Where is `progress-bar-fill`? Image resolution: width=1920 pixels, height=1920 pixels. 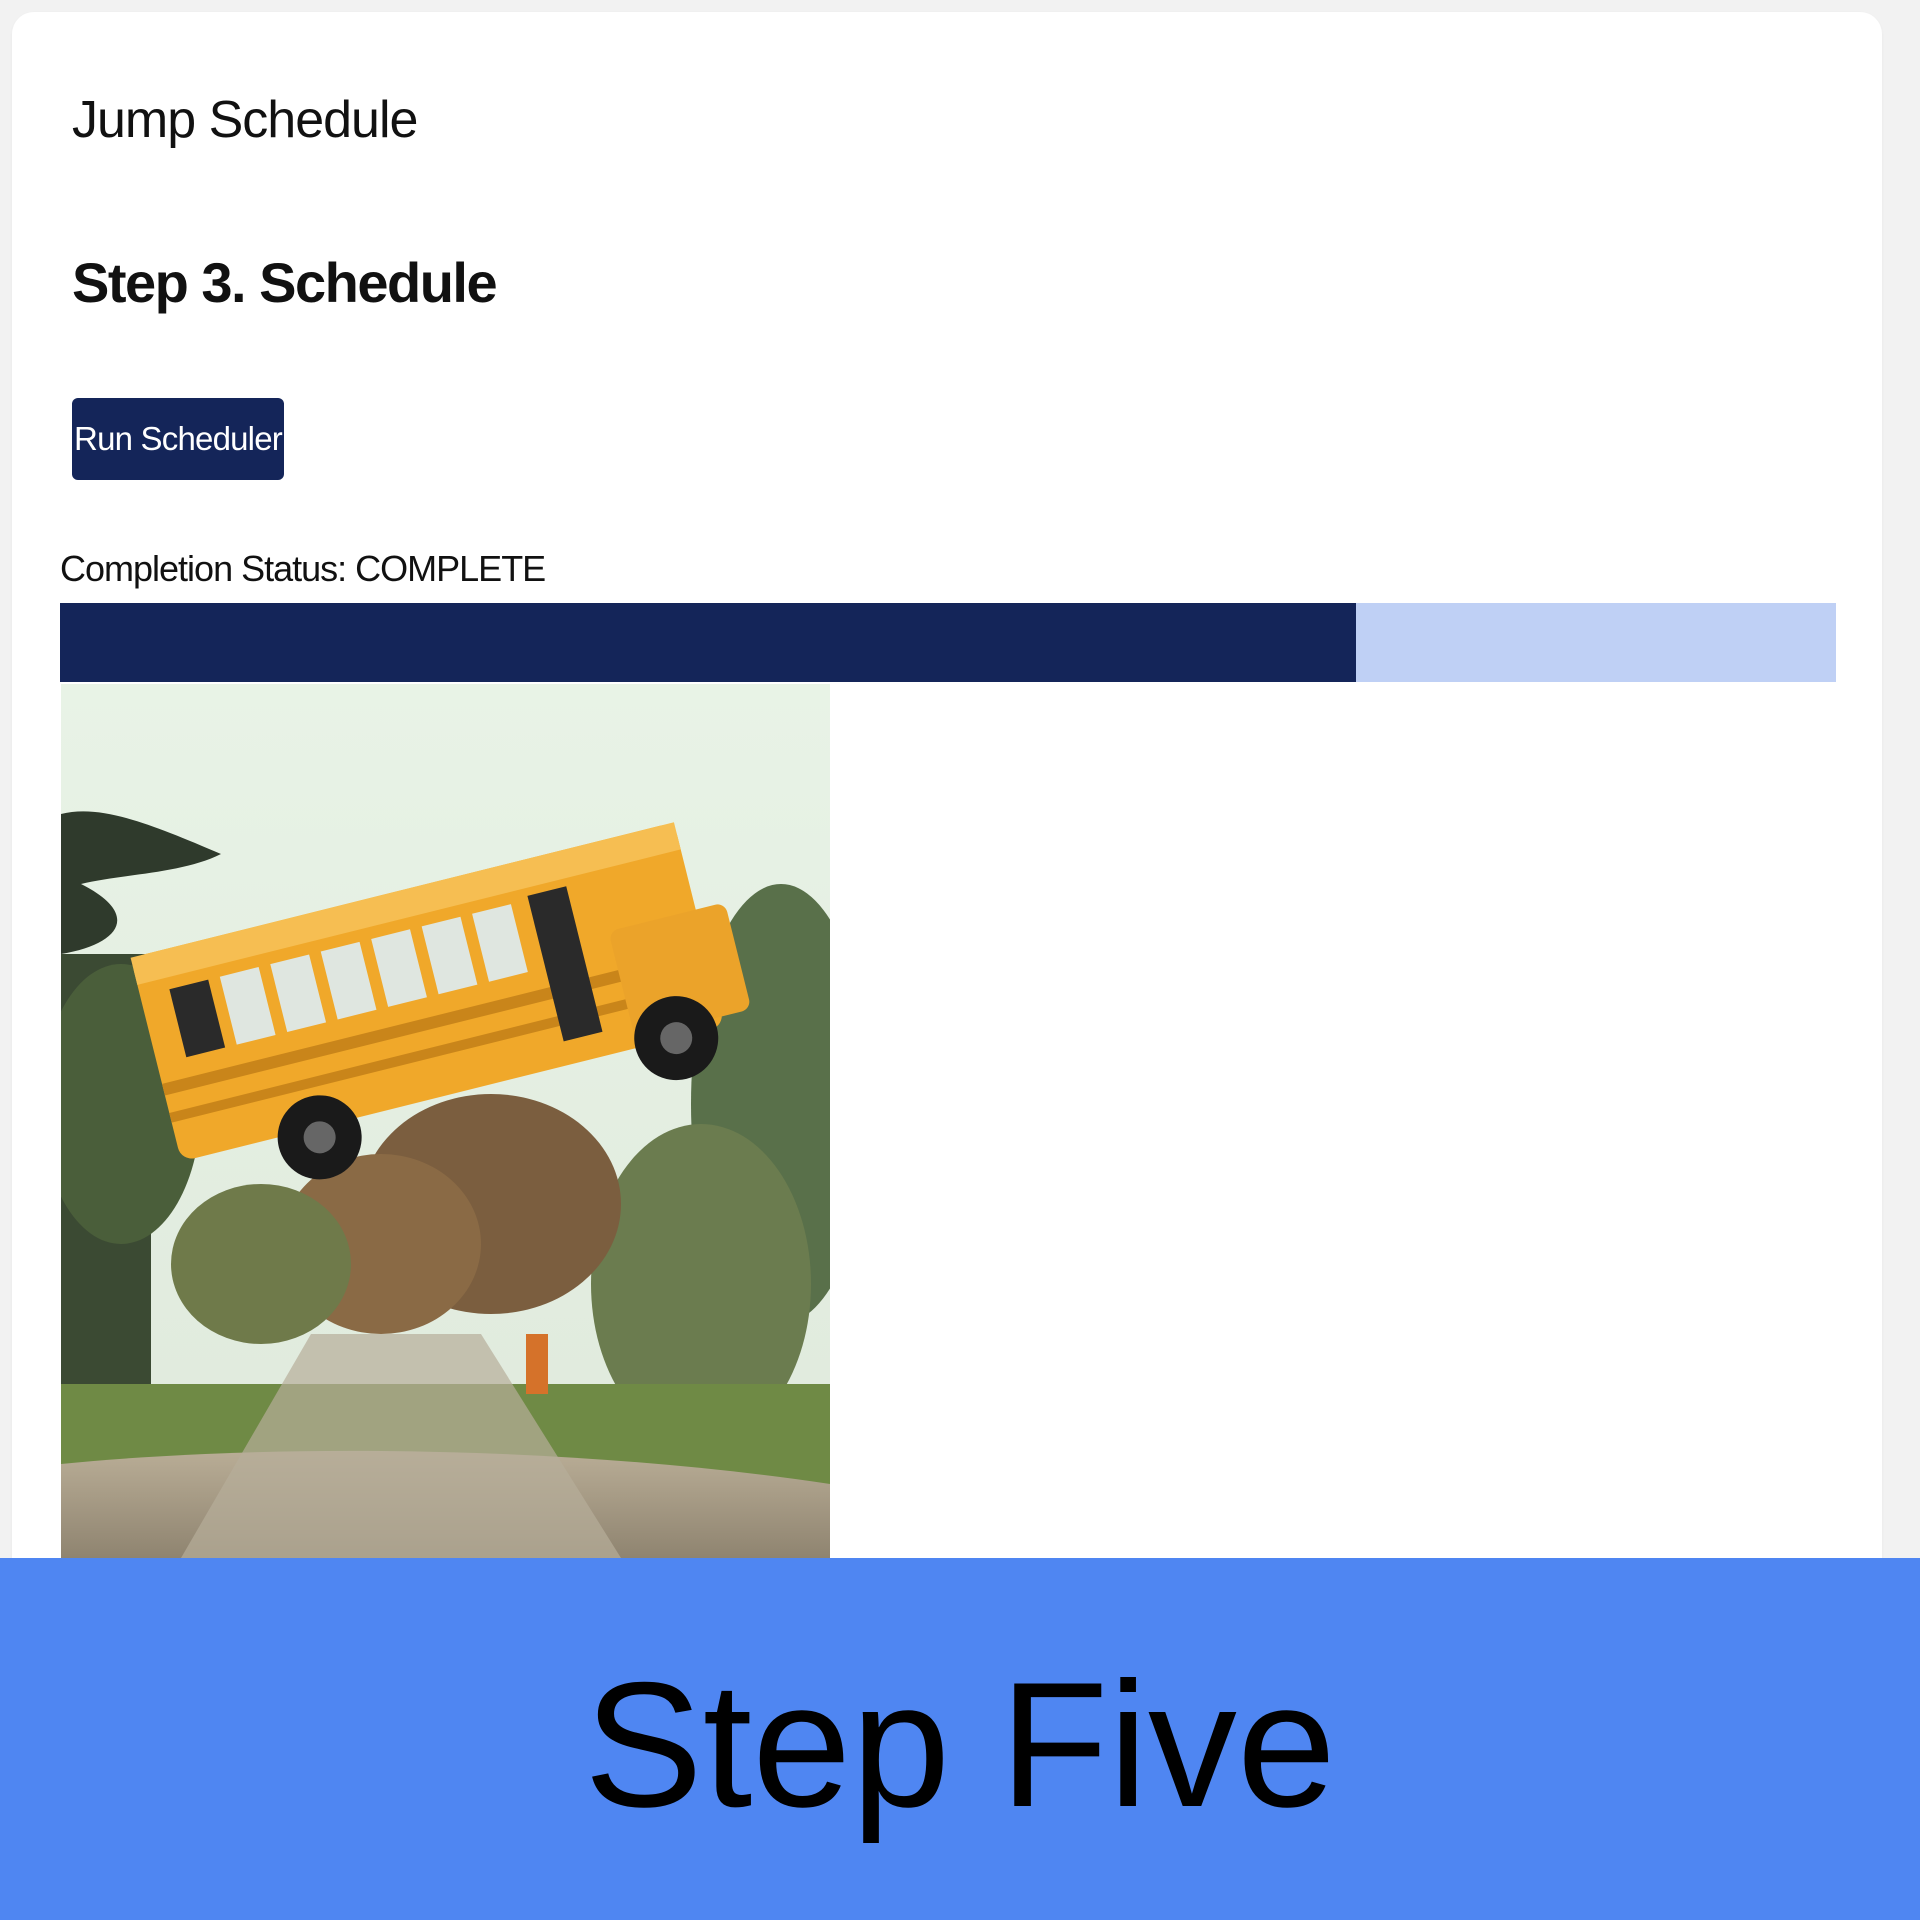
progress-bar-fill is located at coordinates (708, 642).